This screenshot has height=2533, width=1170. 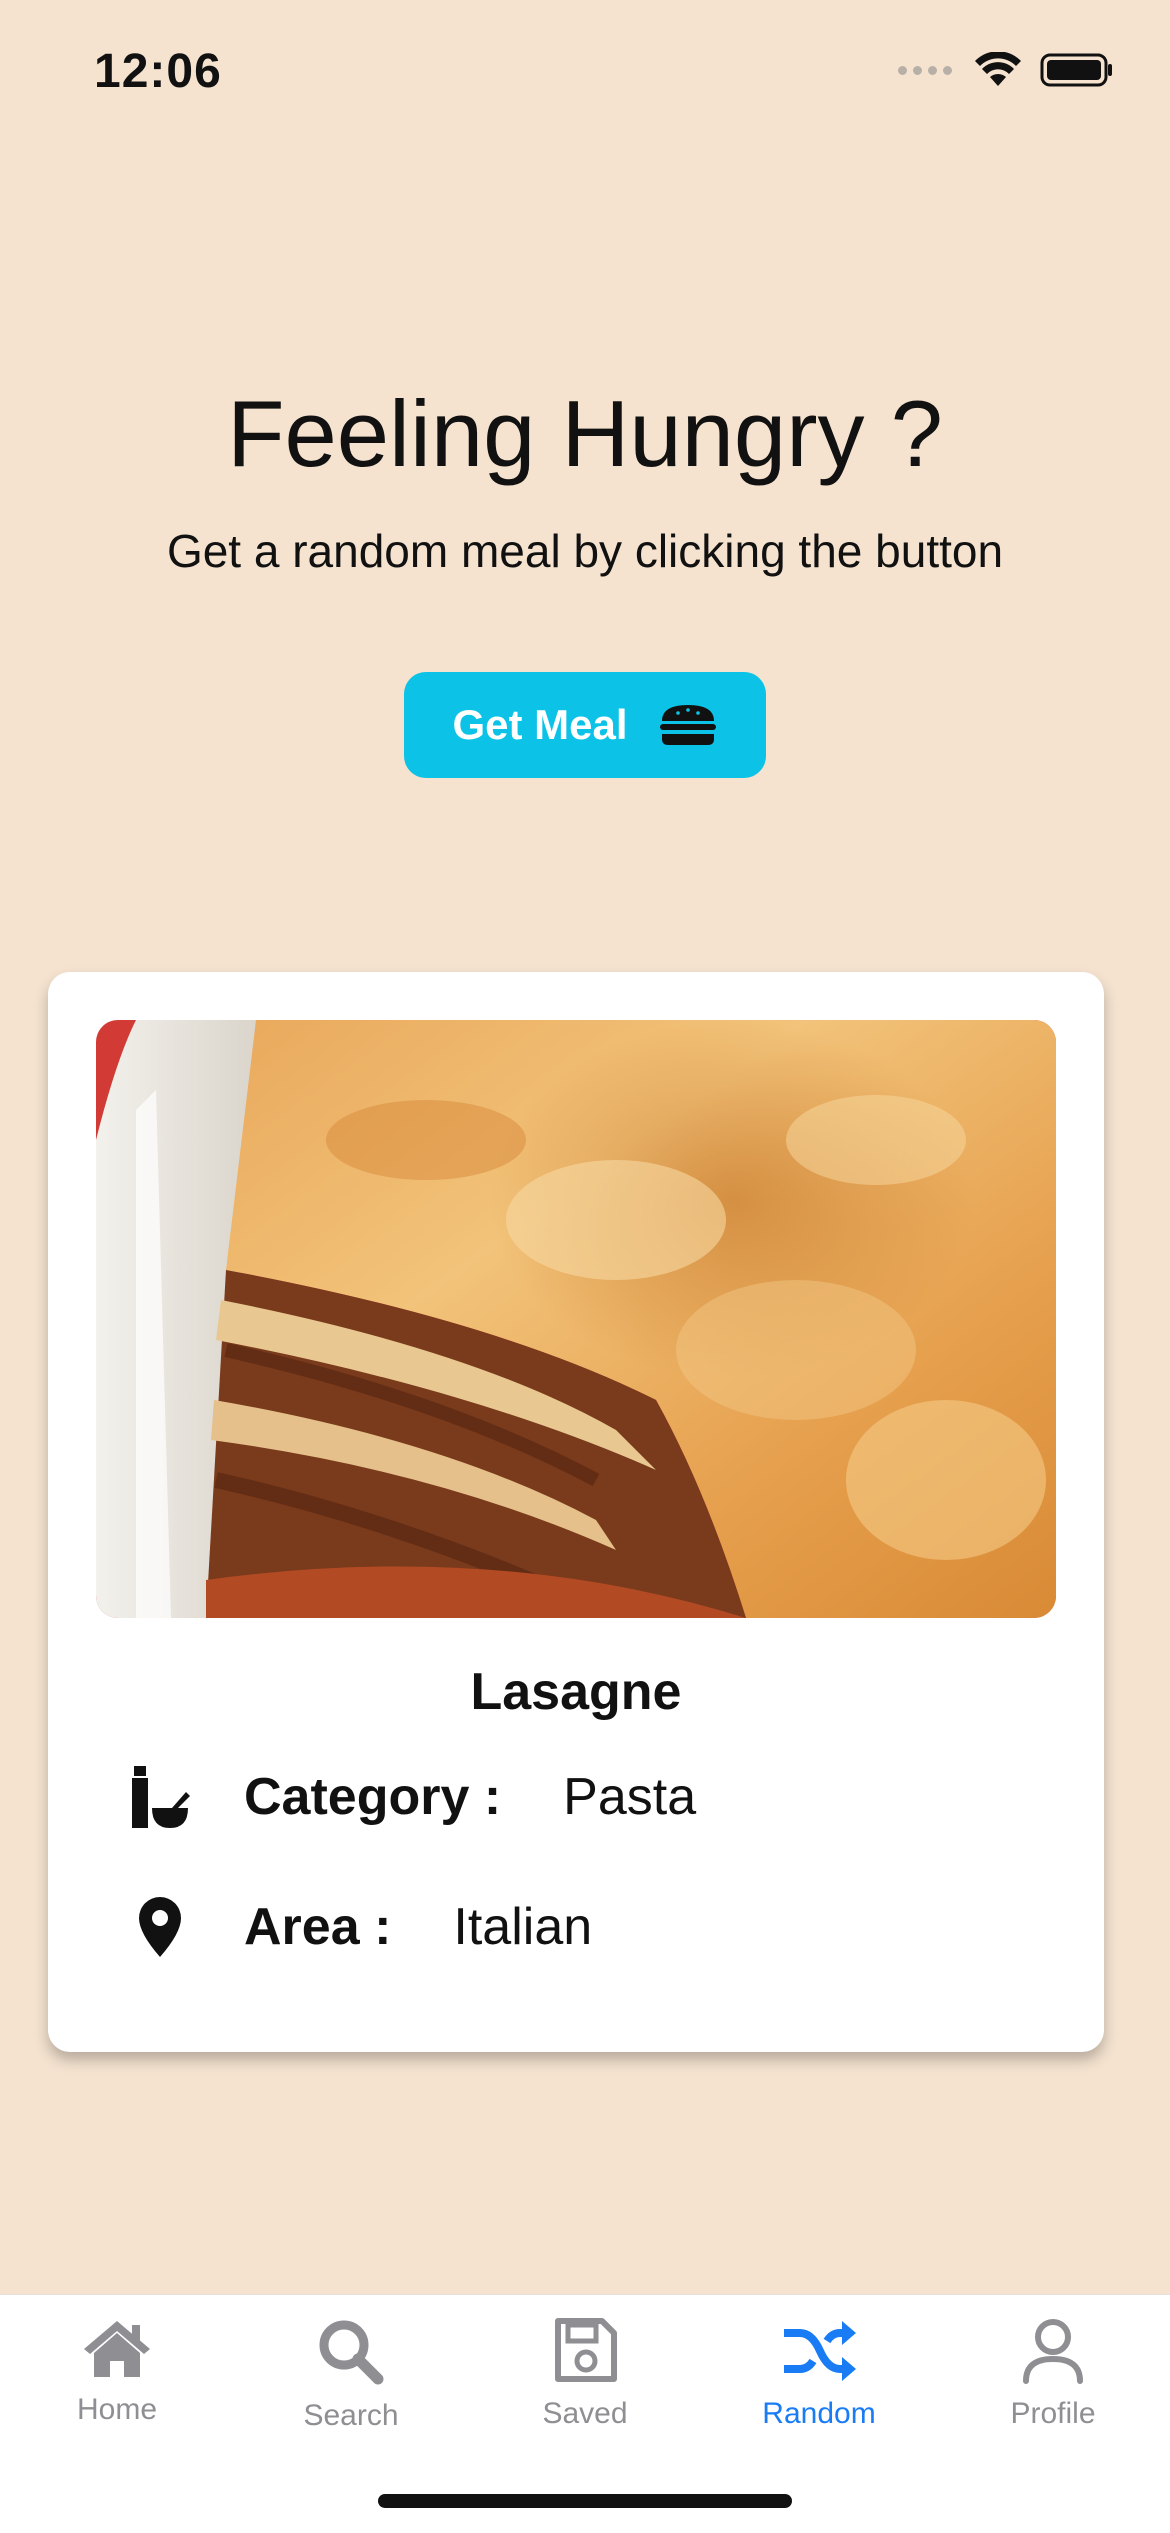 What do you see at coordinates (820, 2351) in the screenshot?
I see `shuffle-icon` at bounding box center [820, 2351].